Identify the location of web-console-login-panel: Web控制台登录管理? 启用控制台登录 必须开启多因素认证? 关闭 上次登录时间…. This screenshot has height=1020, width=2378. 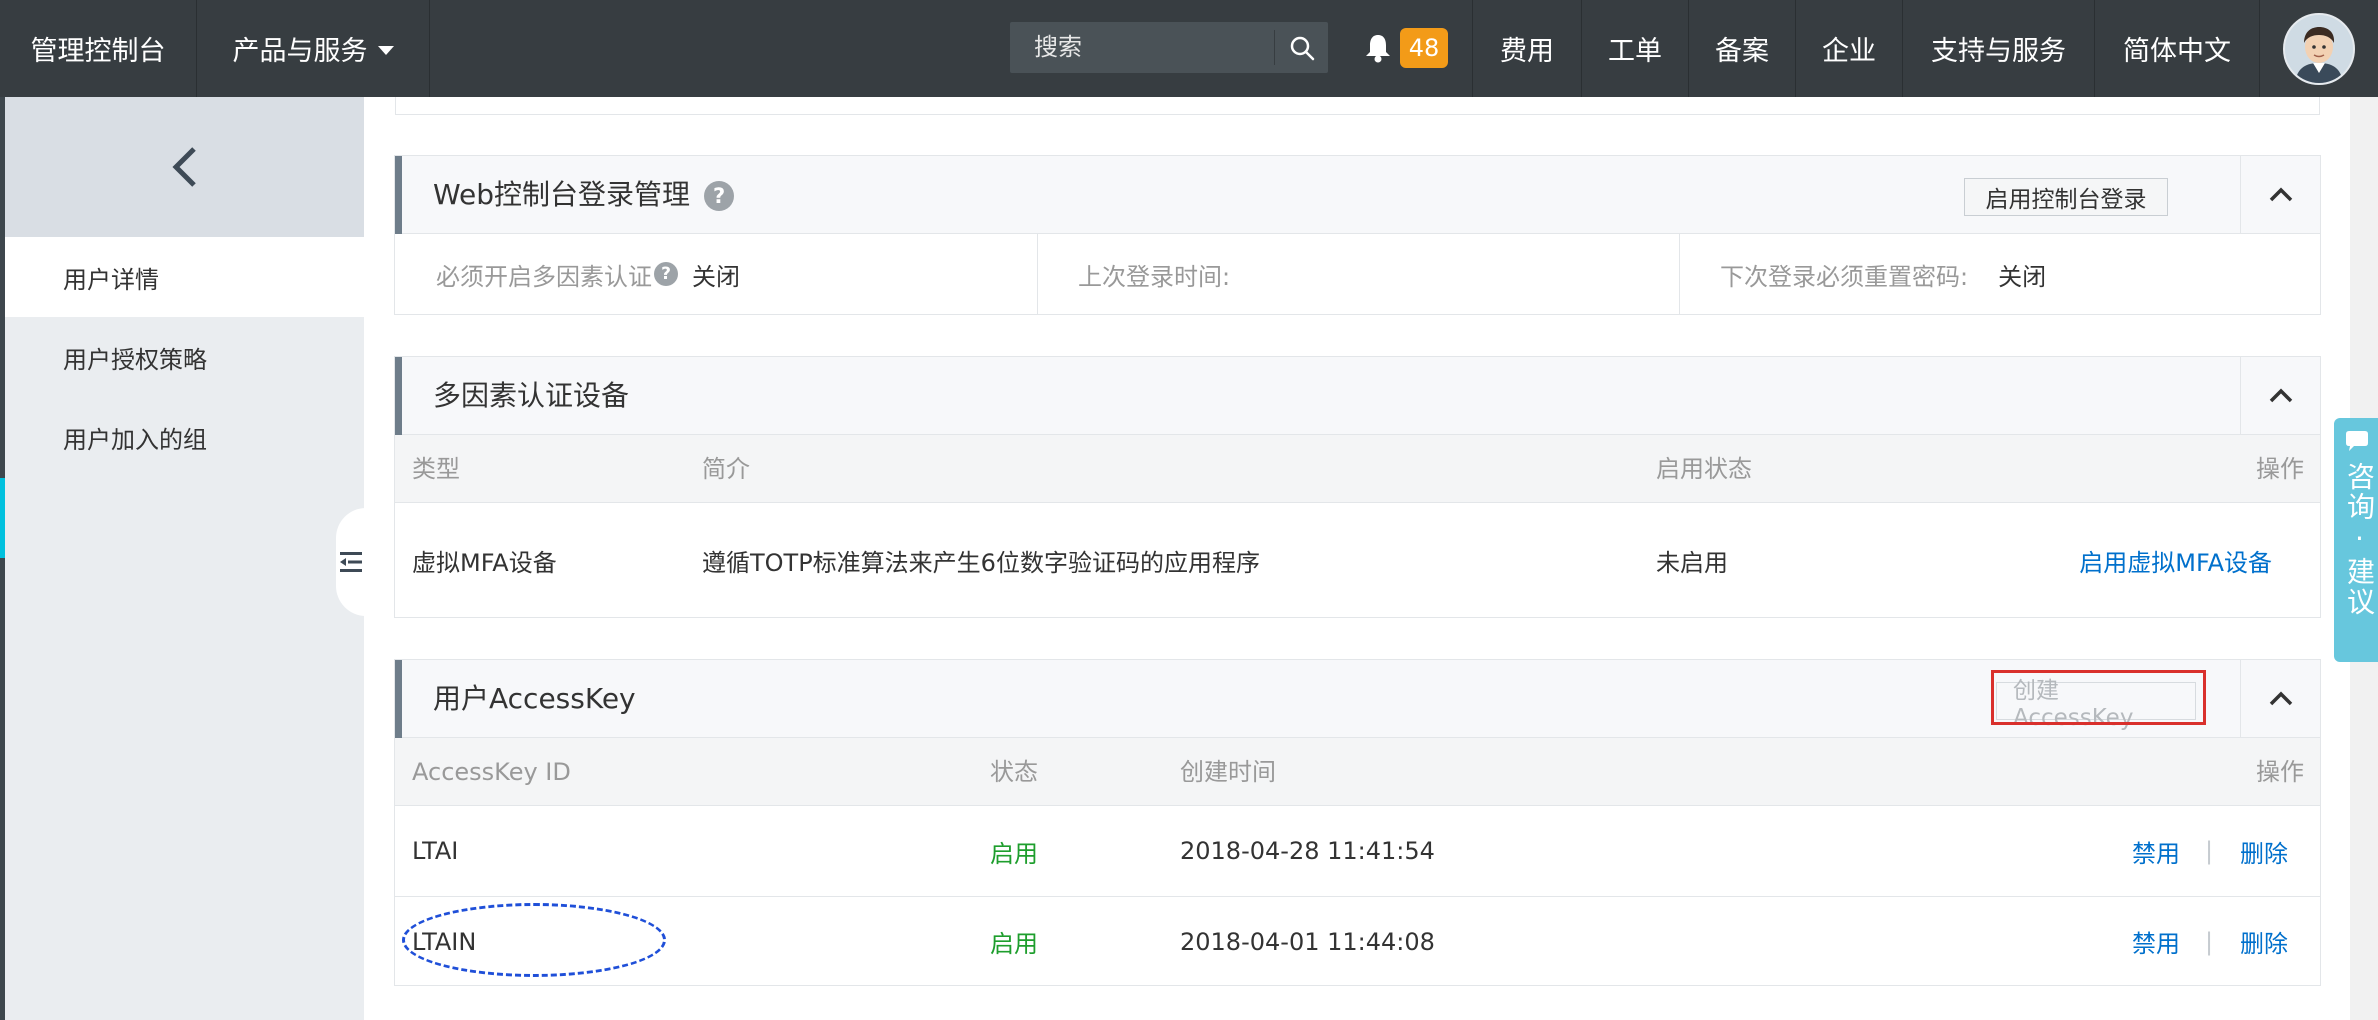
(1357, 235).